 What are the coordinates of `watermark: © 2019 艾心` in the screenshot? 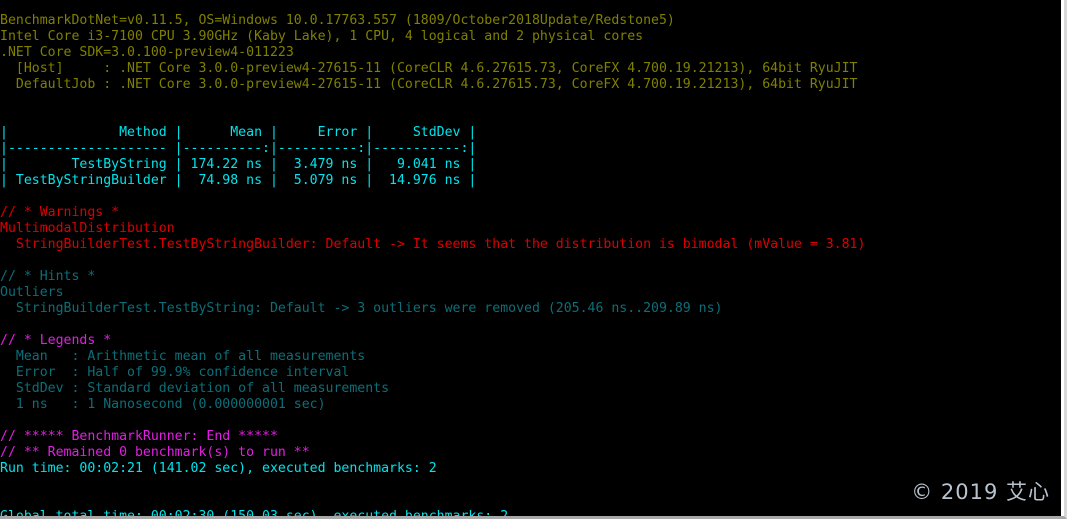 It's located at (980, 492).